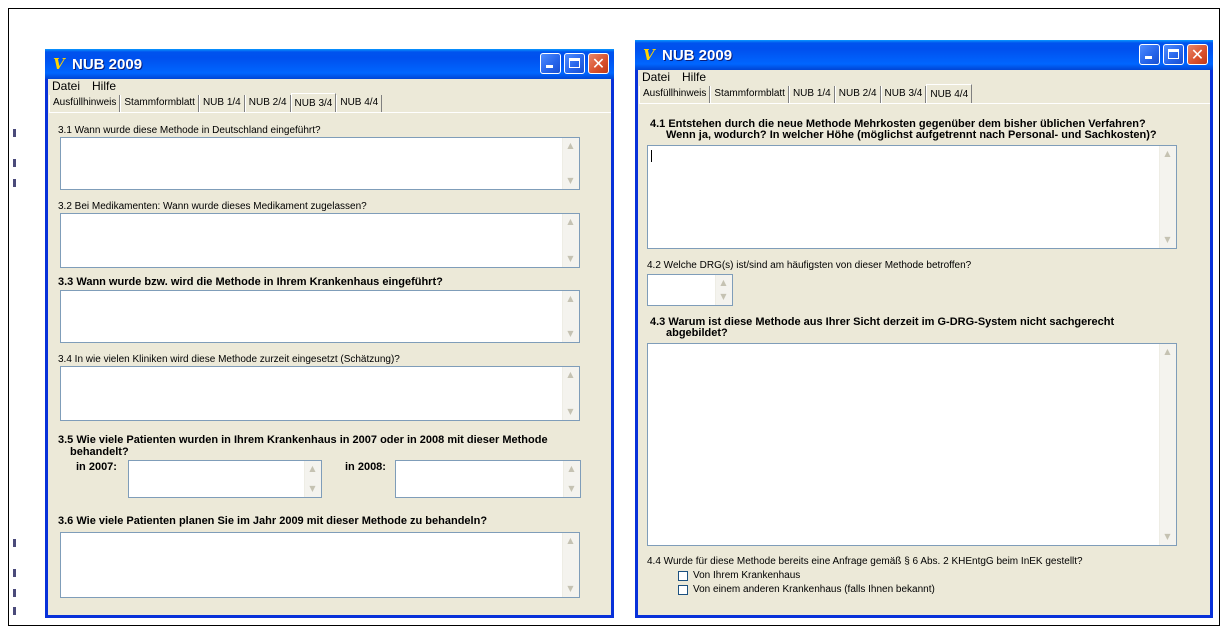 This screenshot has width=1228, height=634. Describe the element at coordinates (1167, 444) in the screenshot. I see `answer-4-3-scrollbar: ▲ ▼` at that location.